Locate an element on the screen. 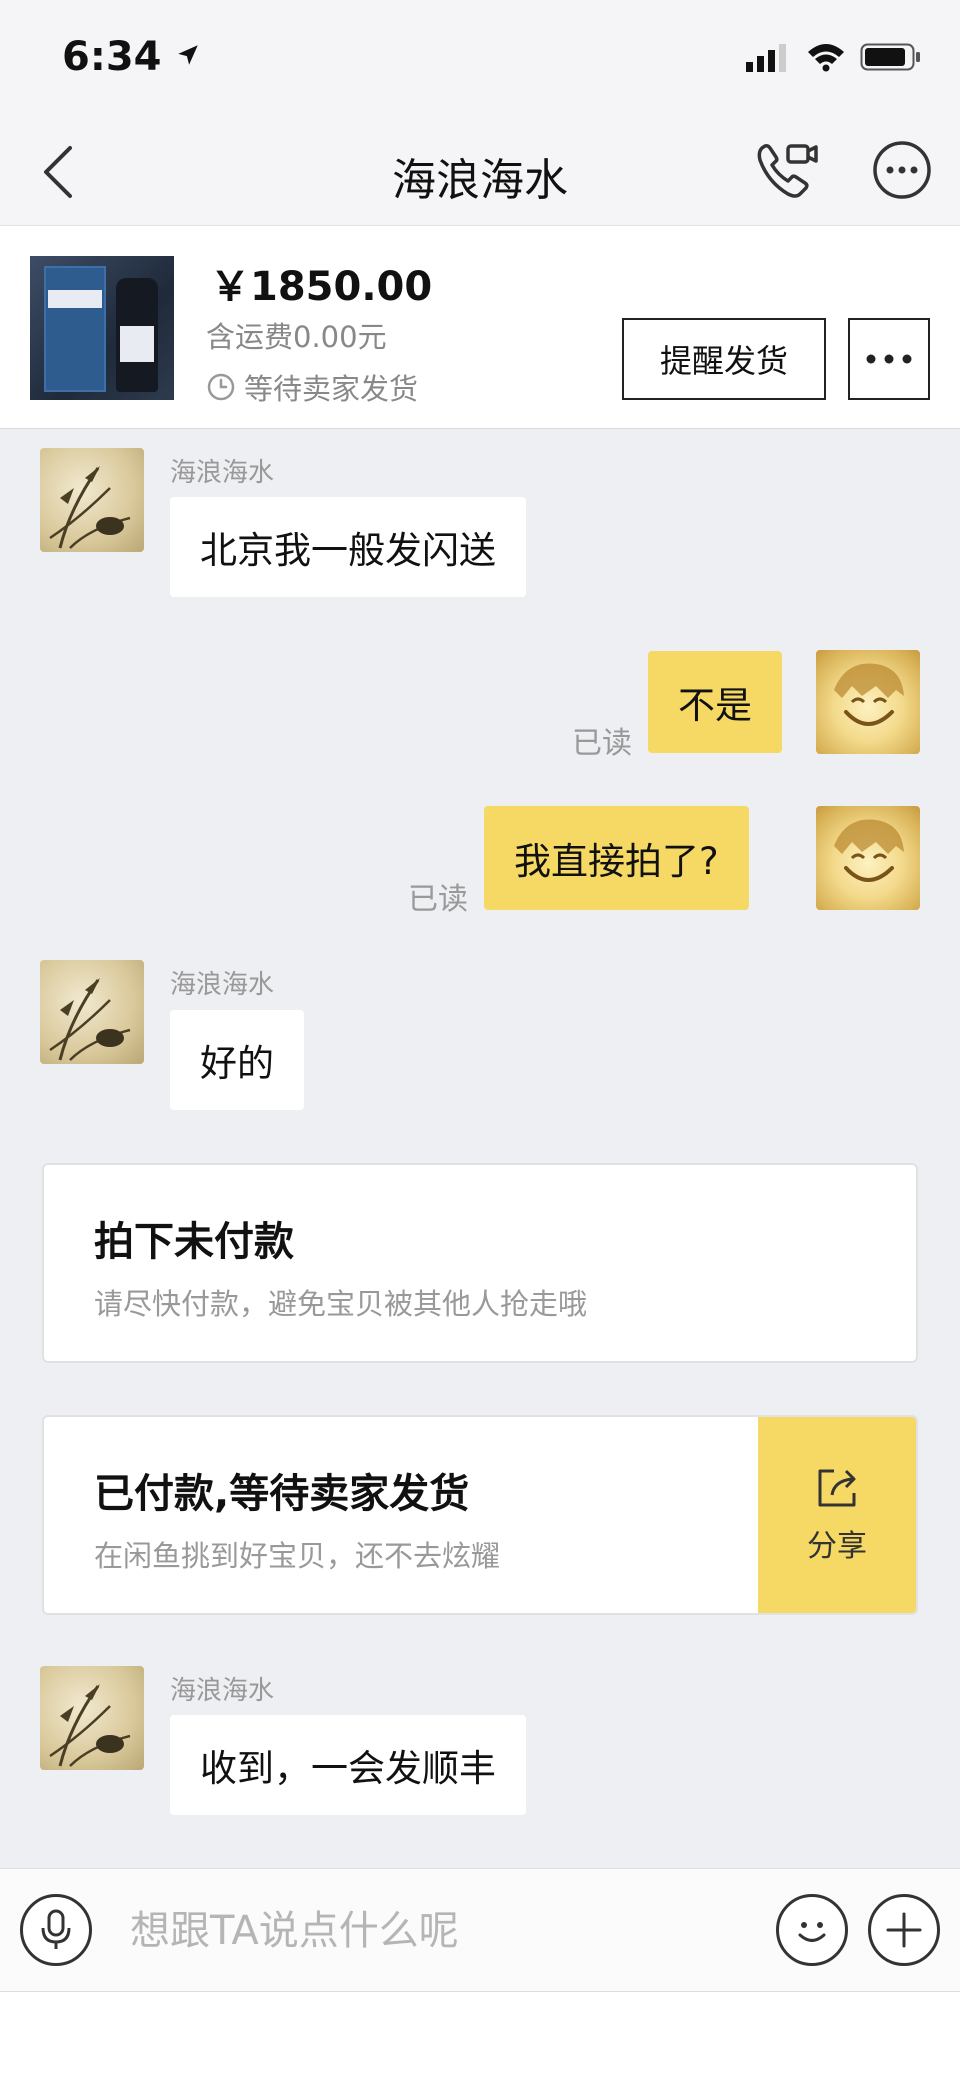  remind-ship-button: 提醒发货 is located at coordinates (724, 359).